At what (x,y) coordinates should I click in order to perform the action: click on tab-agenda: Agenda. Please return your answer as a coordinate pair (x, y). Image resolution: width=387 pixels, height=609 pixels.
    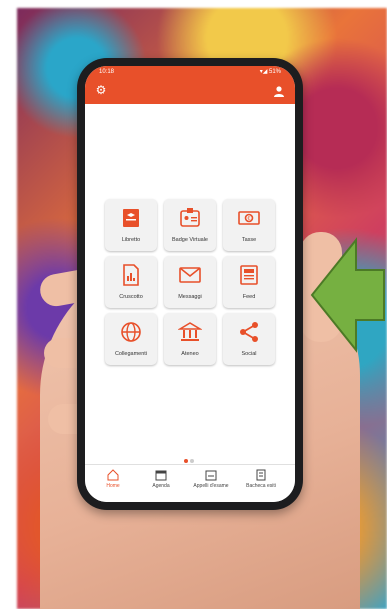
    Looking at the image, I should click on (161, 479).